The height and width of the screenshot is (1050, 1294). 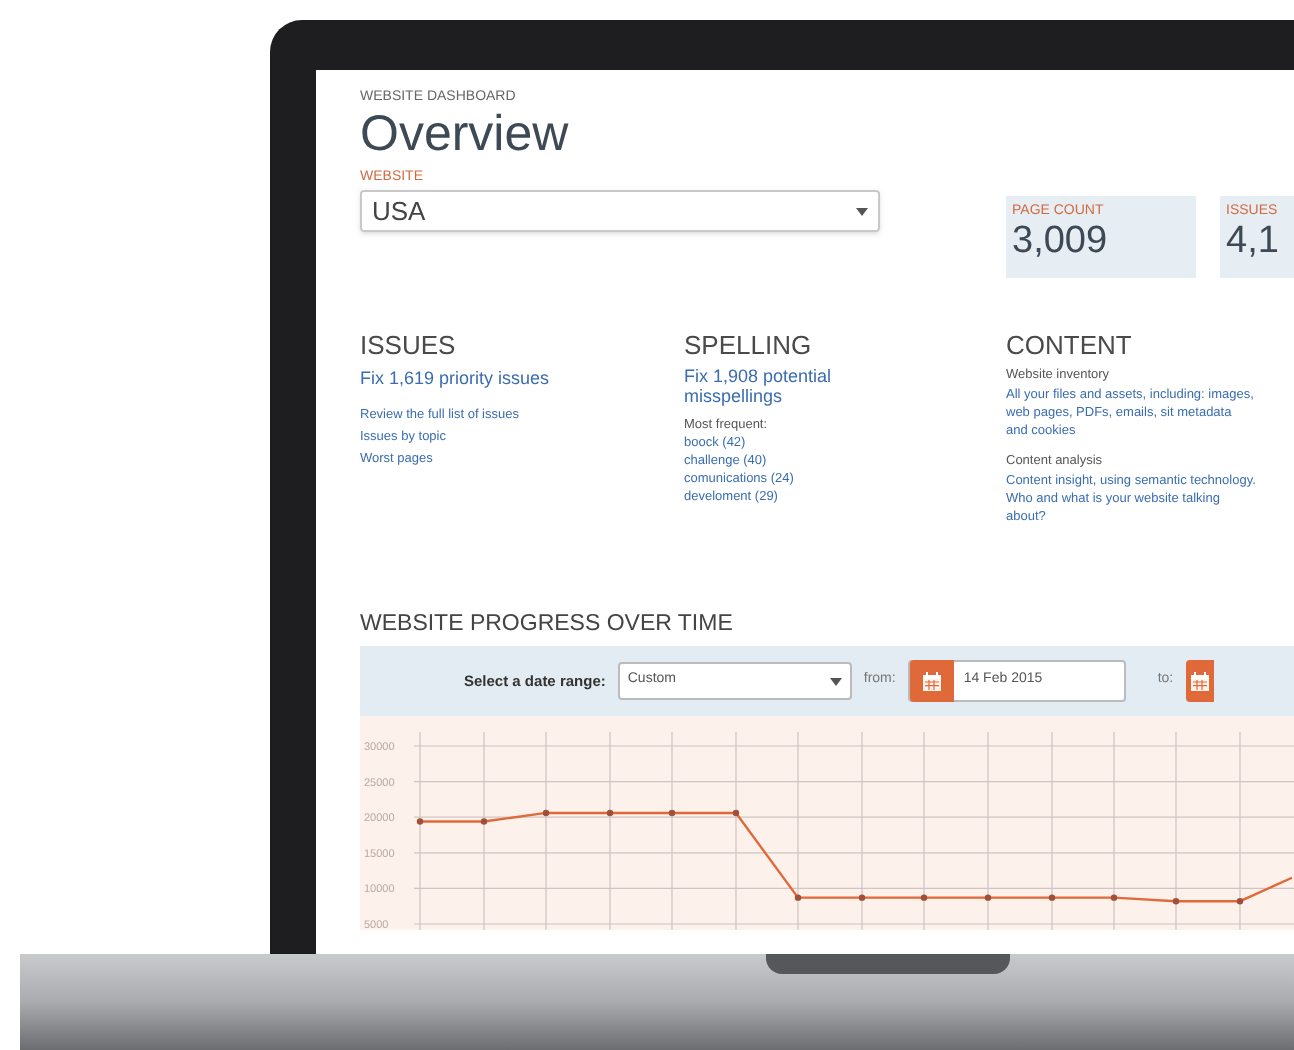 I want to click on stat-value: 4,1, so click(x=1253, y=242).